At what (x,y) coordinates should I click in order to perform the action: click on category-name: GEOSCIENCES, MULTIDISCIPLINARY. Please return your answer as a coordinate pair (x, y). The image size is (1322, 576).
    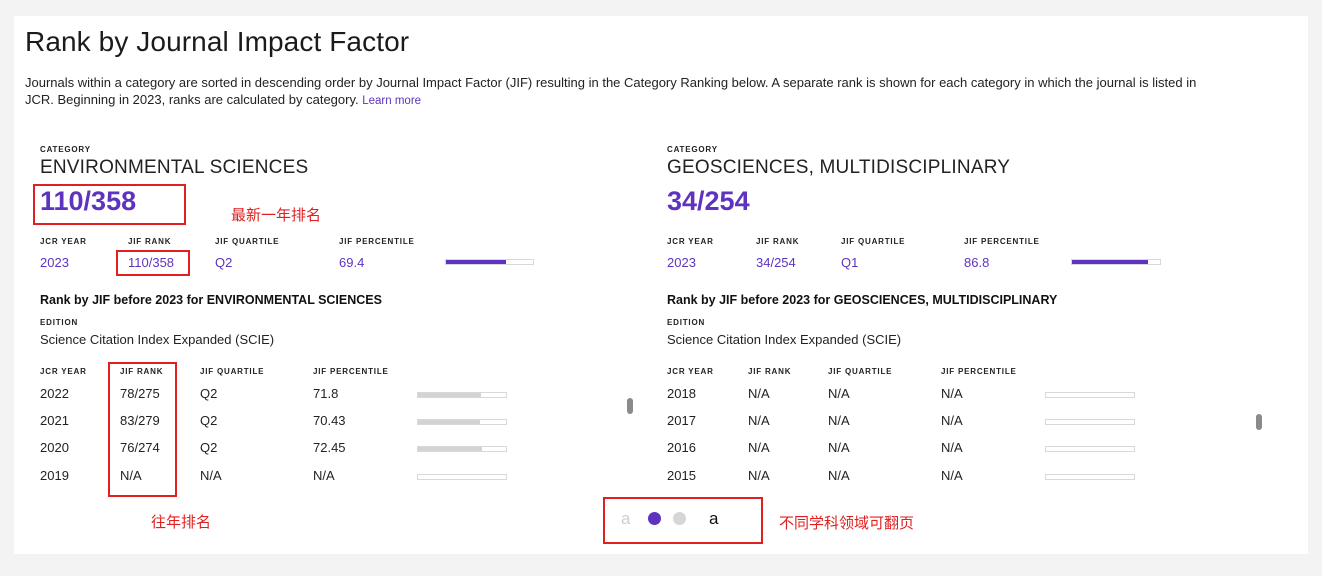
    Looking at the image, I should click on (839, 167).